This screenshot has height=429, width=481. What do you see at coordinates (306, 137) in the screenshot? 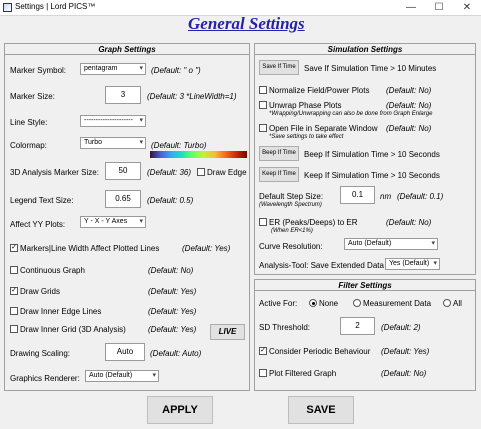
I see `open-file-note: *Save settings to take effect` at bounding box center [306, 137].